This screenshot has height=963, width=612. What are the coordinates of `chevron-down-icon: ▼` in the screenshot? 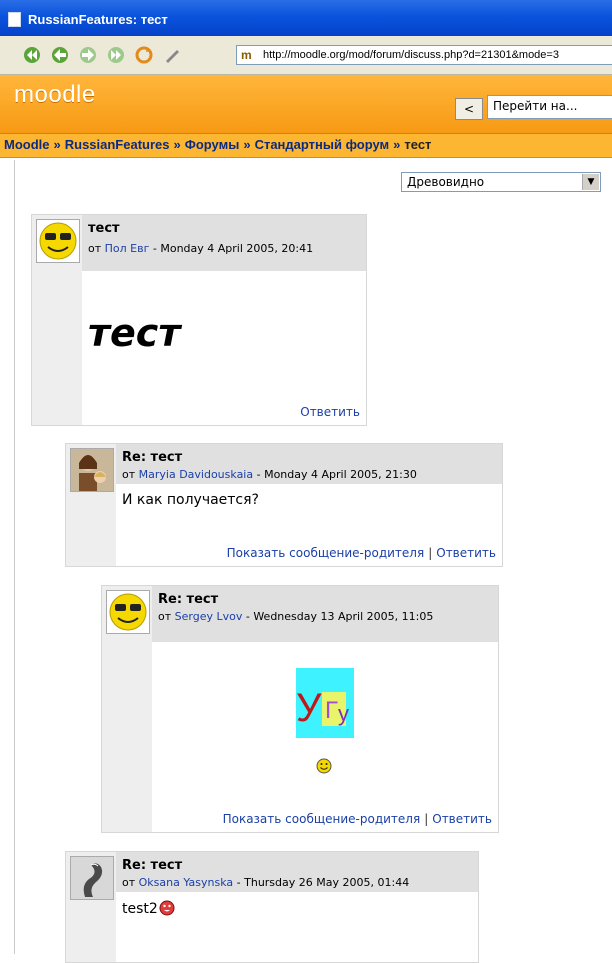 It's located at (590, 182).